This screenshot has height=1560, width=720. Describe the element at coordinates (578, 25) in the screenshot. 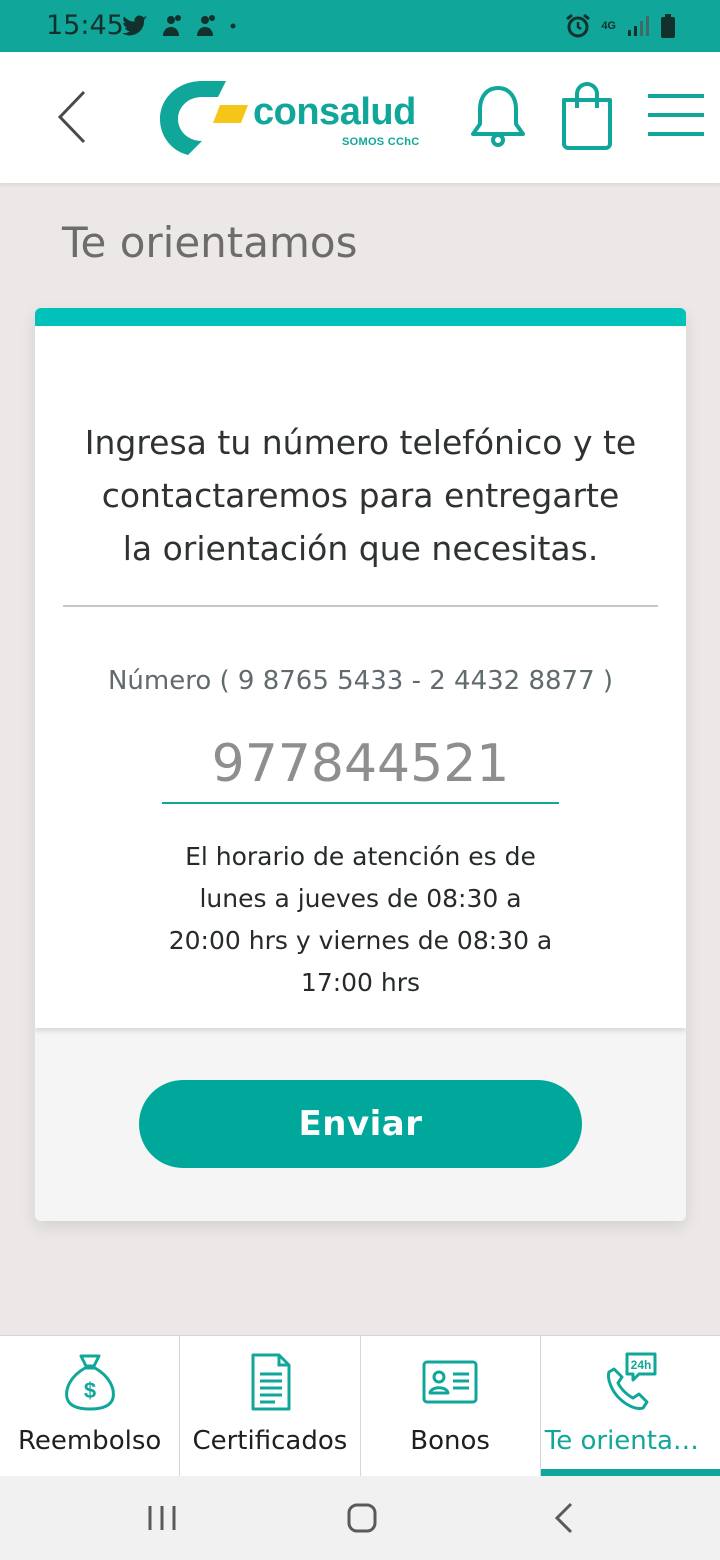

I see `alarm-icon` at that location.